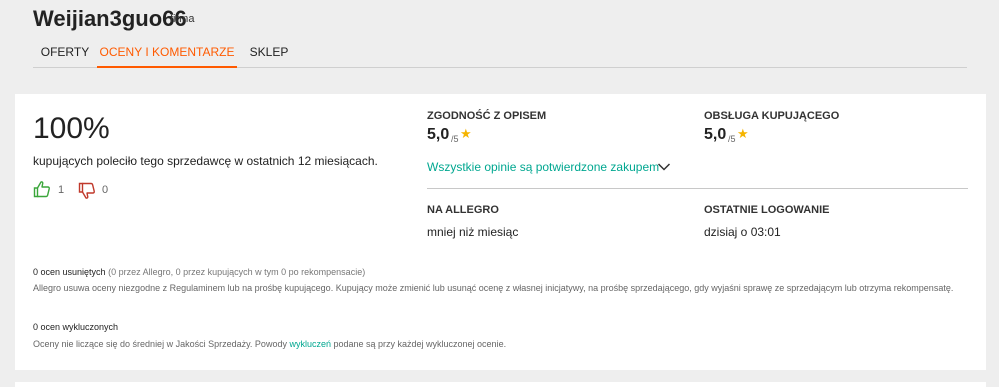 This screenshot has width=999, height=387. I want to click on tab-bar: OFERTY OCENY I KOMENTARZE SKLEP, so click(500, 53).